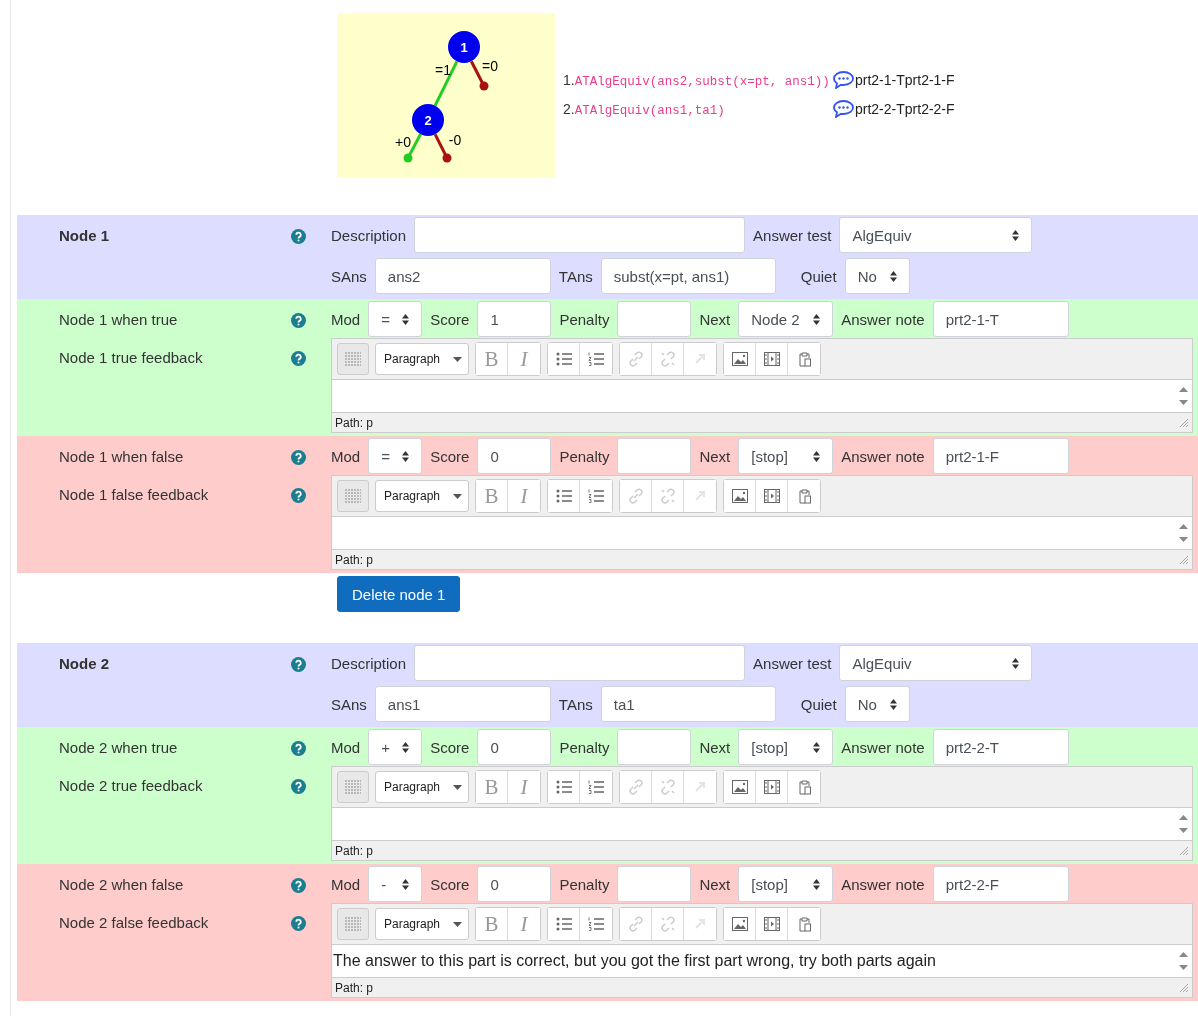 The height and width of the screenshot is (1016, 1198). I want to click on element-path: Path: p, so click(354, 422).